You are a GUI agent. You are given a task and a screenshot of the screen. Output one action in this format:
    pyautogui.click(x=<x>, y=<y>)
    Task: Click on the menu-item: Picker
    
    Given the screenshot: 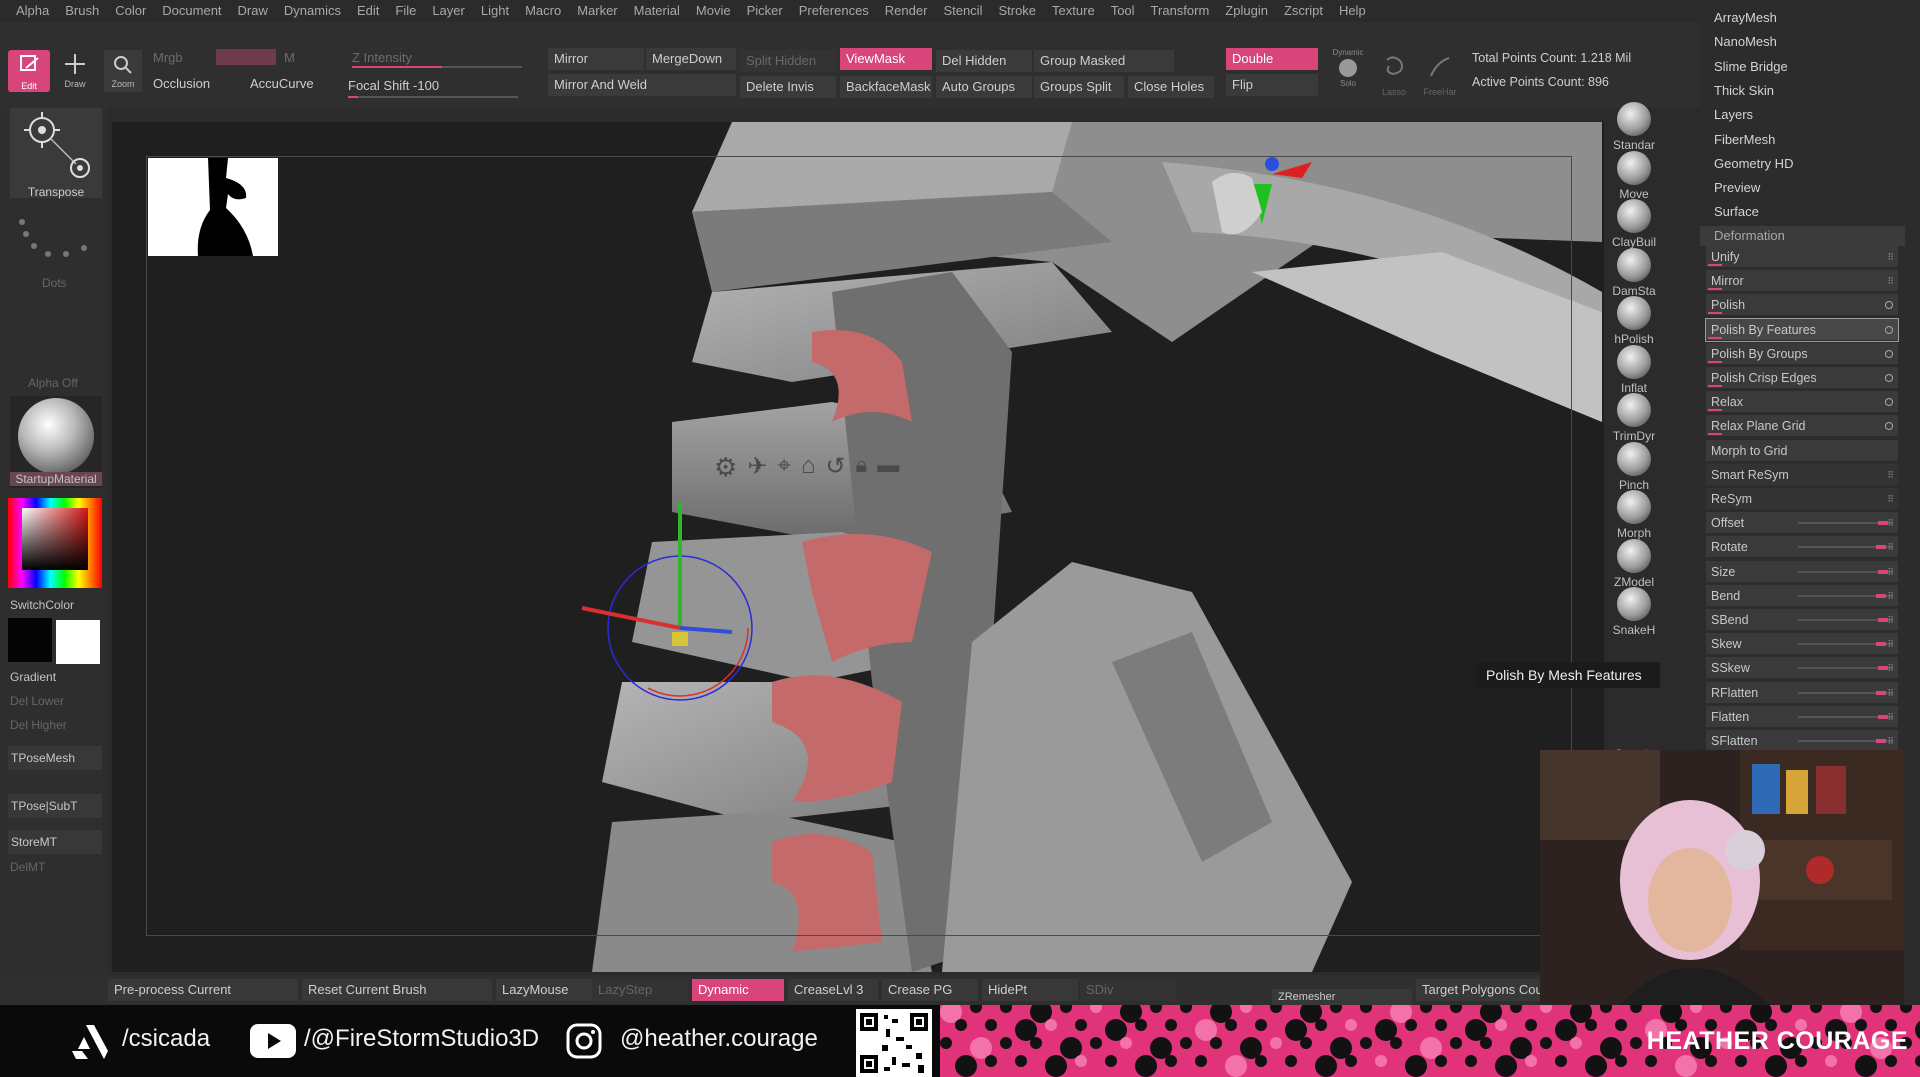 What is the action you would take?
    pyautogui.click(x=765, y=11)
    